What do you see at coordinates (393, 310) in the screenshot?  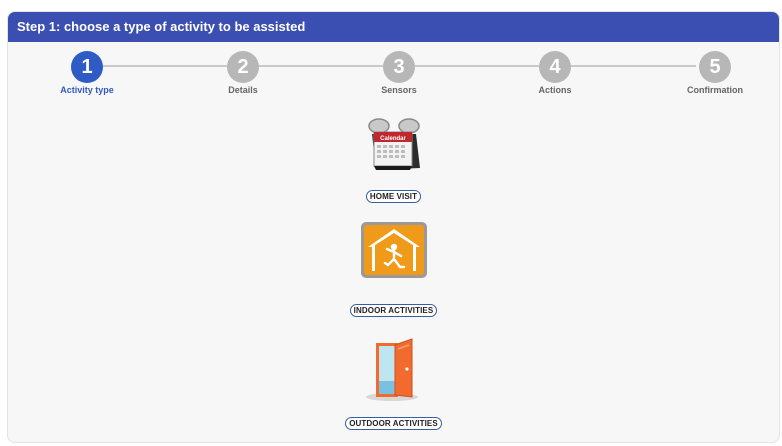 I see `indoor-activities-button: INDOOR ACTIVITIES` at bounding box center [393, 310].